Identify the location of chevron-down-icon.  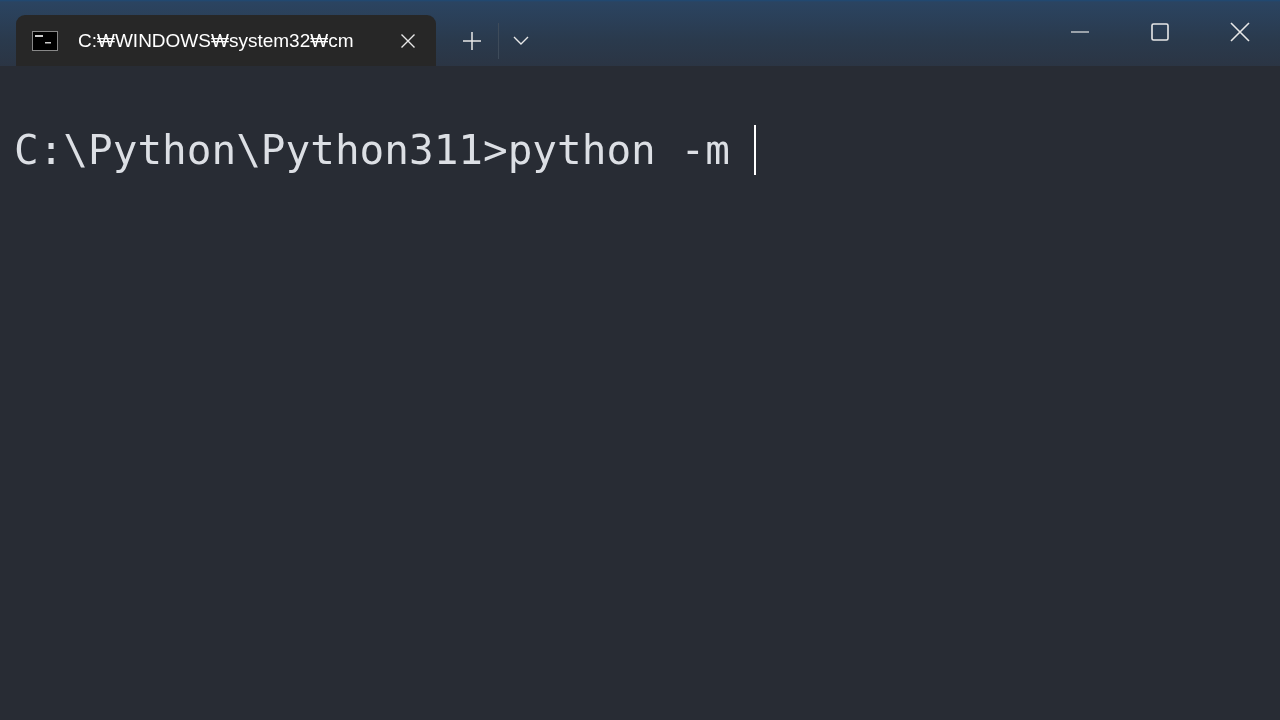
(521, 40).